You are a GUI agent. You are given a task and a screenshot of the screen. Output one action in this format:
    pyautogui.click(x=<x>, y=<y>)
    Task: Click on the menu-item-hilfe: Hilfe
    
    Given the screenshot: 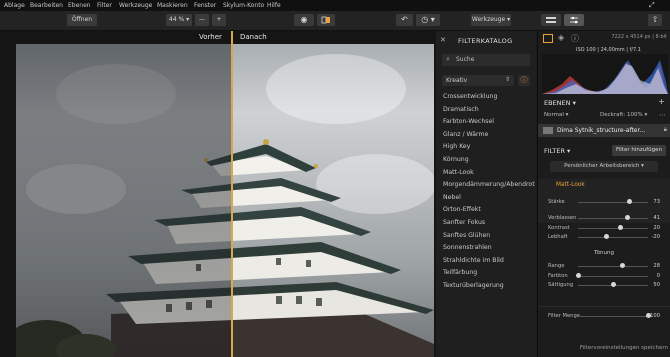 What is the action you would take?
    pyautogui.click(x=274, y=5)
    